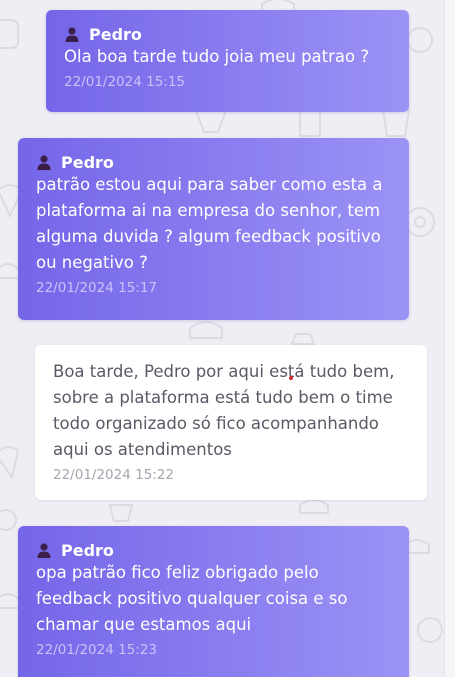  I want to click on message-timestamp: 22/01/2024 15:17, so click(97, 288).